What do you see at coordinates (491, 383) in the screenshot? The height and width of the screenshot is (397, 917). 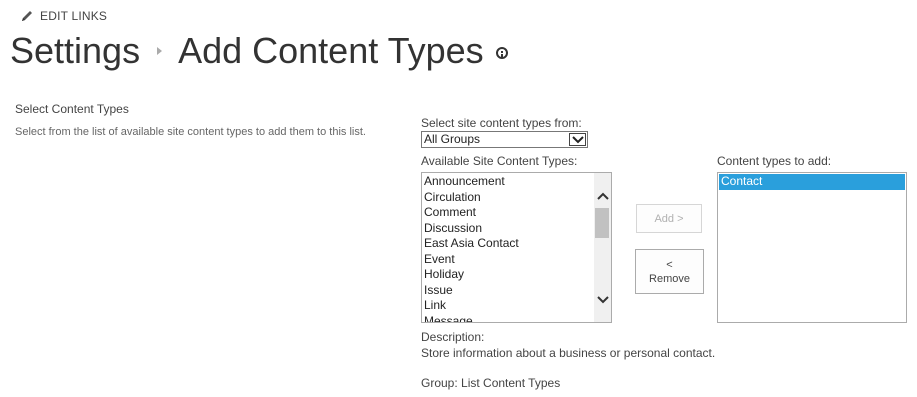 I see `group-text: Group: List Content Types` at bounding box center [491, 383].